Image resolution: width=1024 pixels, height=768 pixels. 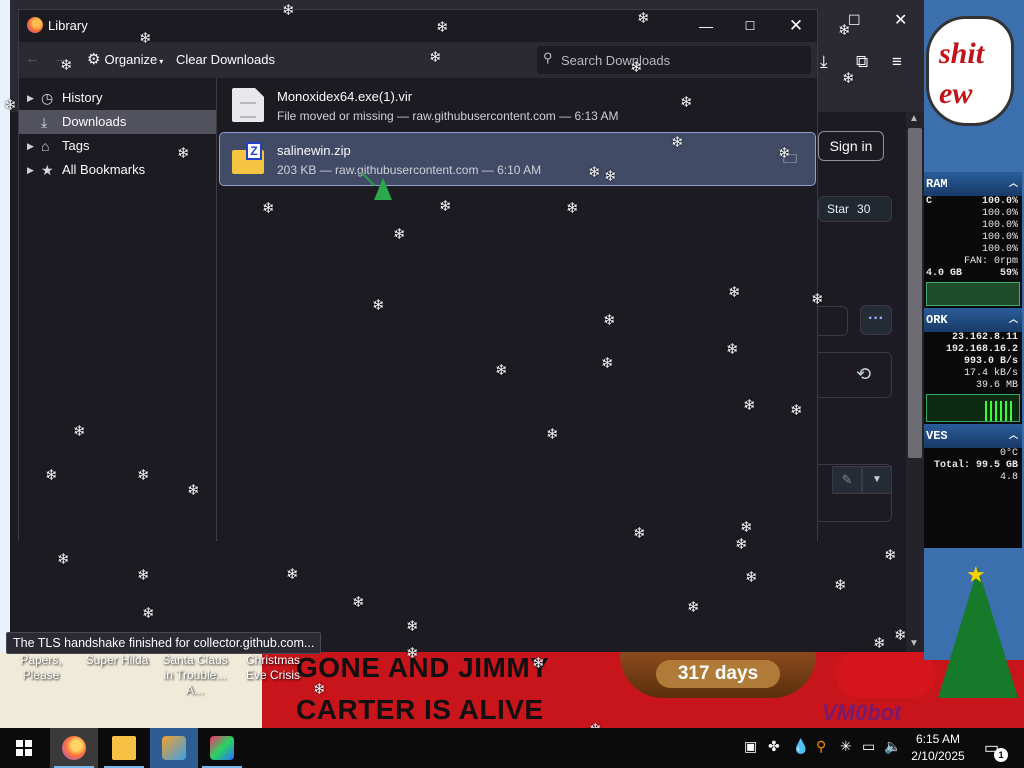 I want to click on scroll-down-icon: ▼, so click(x=914, y=643).